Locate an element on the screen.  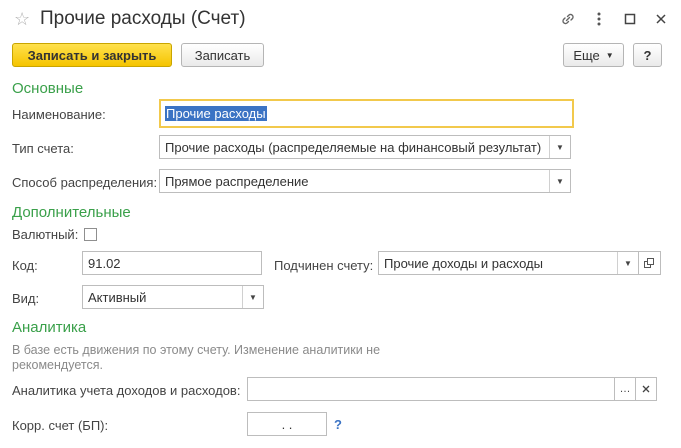
favorite-star-icon: ☆ is located at coordinates (22, 19).